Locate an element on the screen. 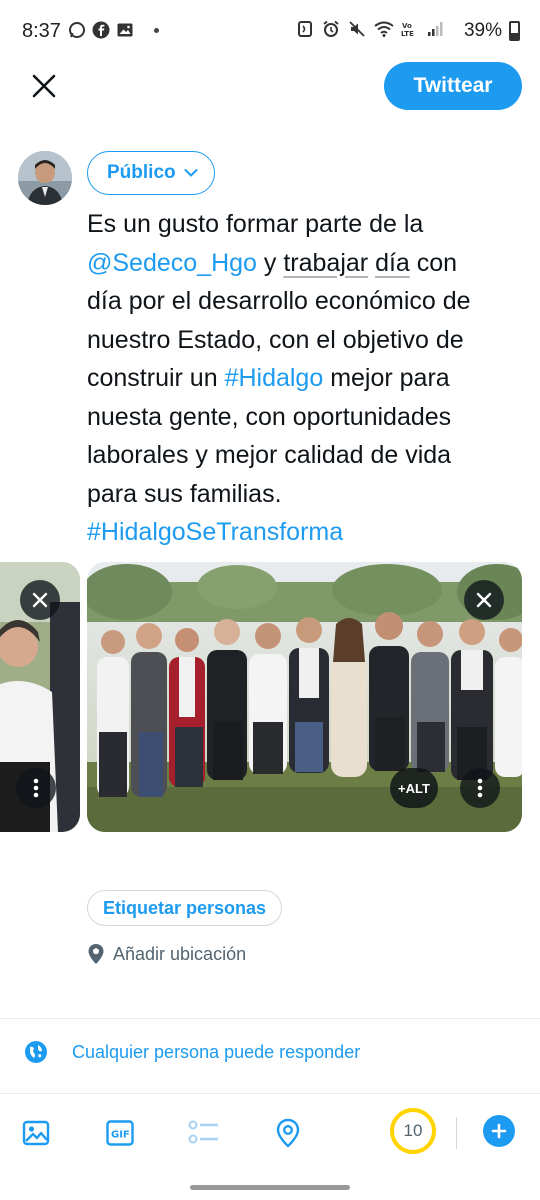  audience-selector: Público is located at coordinates (151, 173).